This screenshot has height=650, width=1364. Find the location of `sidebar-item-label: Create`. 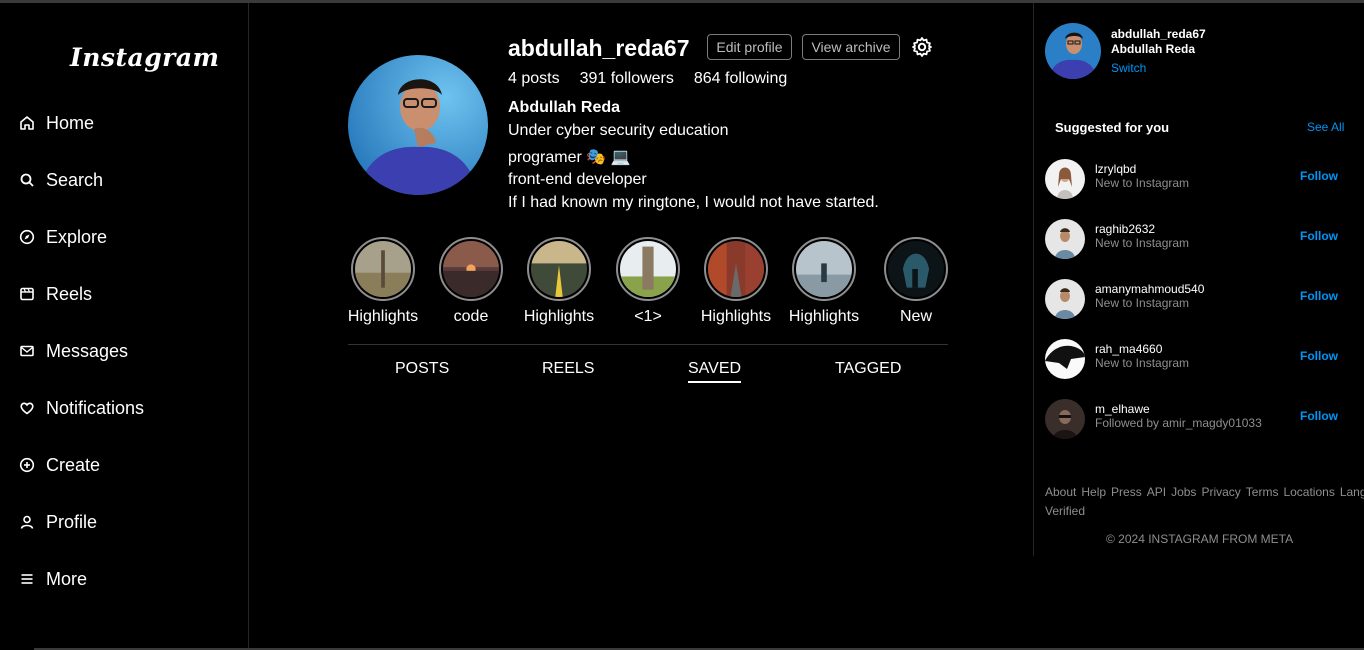

sidebar-item-label: Create is located at coordinates (73, 464).